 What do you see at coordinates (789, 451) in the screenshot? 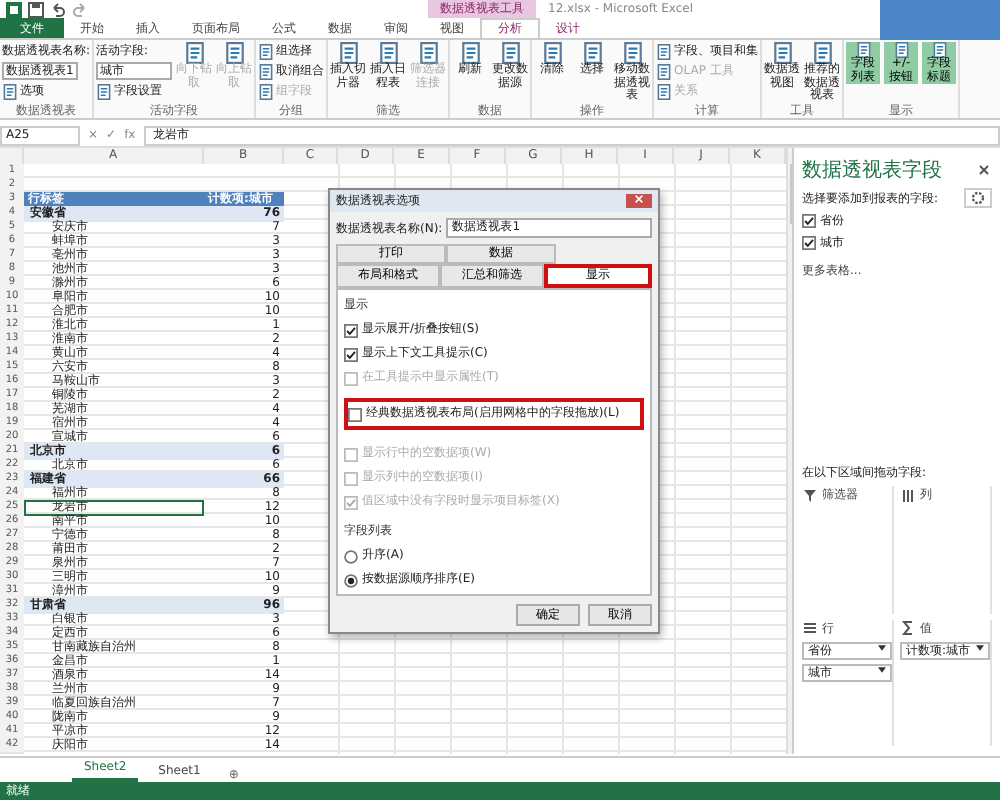
I see `scrollbar` at bounding box center [789, 451].